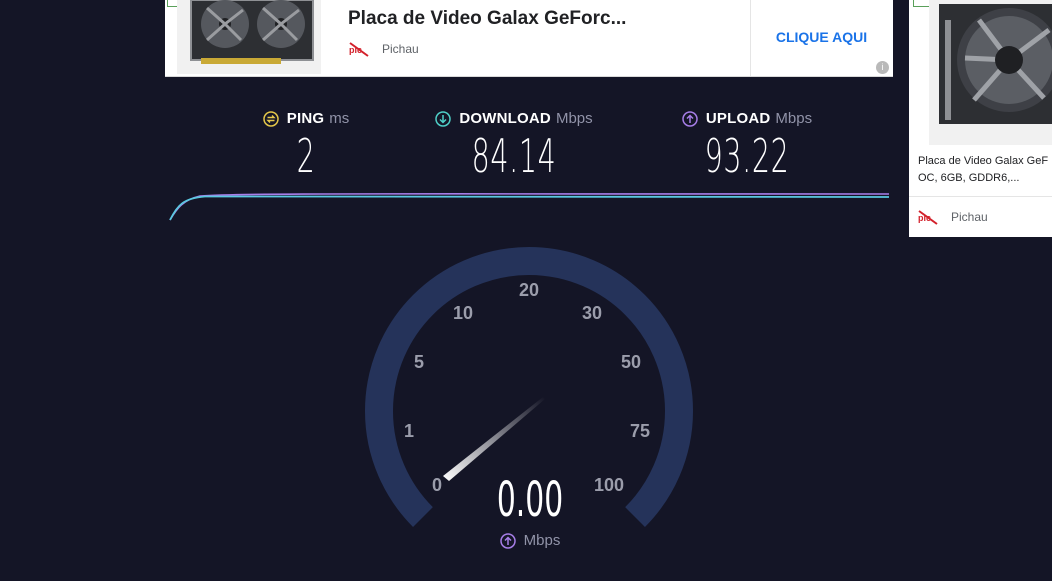  I want to click on side-ad-product-image, so click(990, 72).